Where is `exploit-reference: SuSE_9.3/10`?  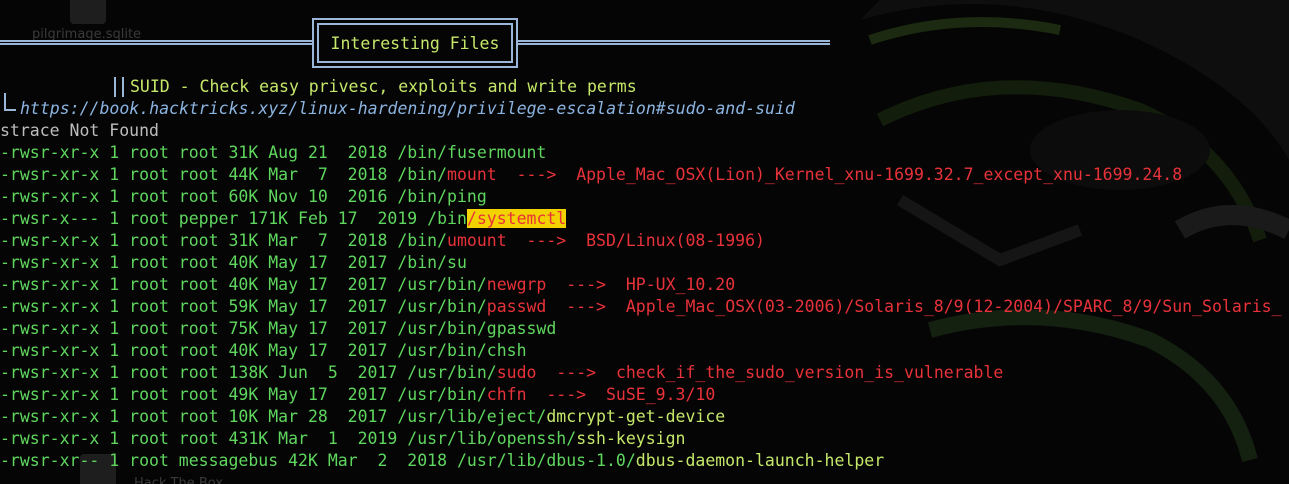
exploit-reference: SuSE_9.3/10 is located at coordinates (661, 394).